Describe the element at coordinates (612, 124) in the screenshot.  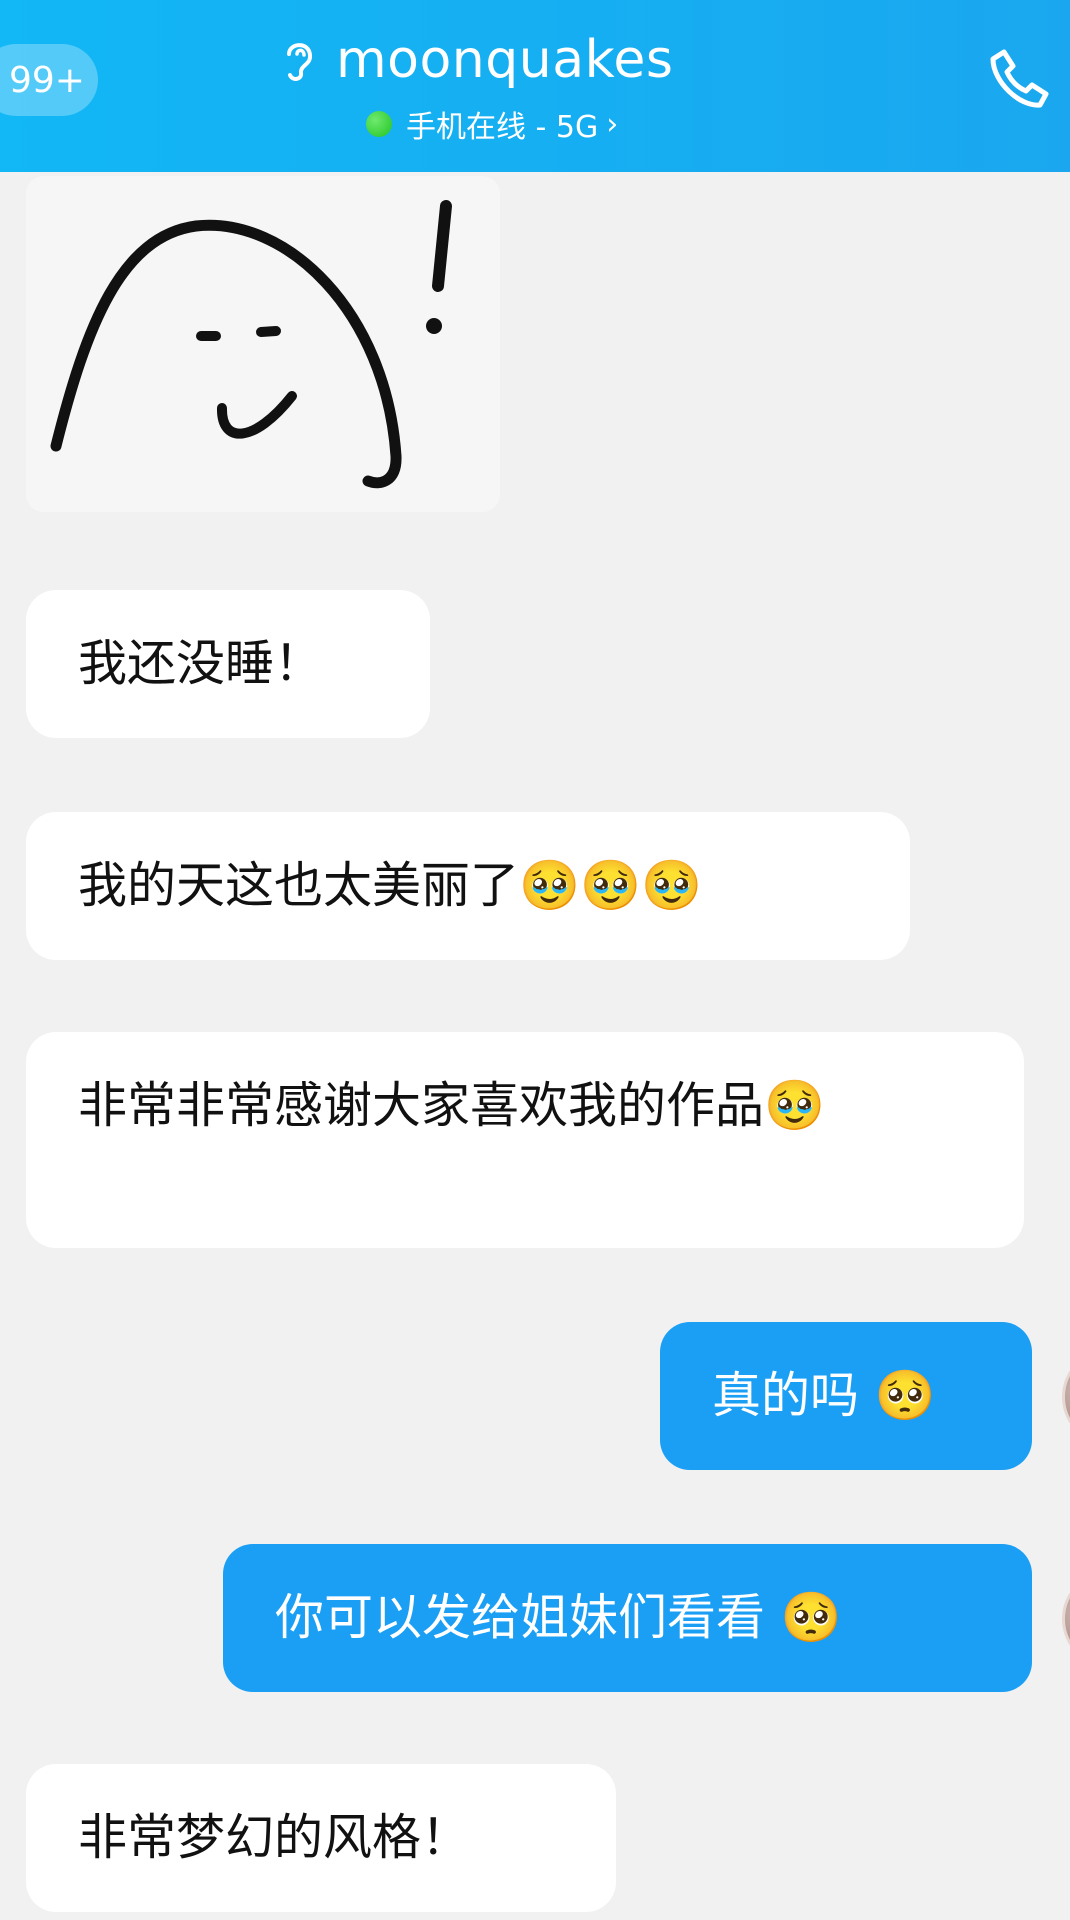
I see `chevron-right-icon: ›` at that location.